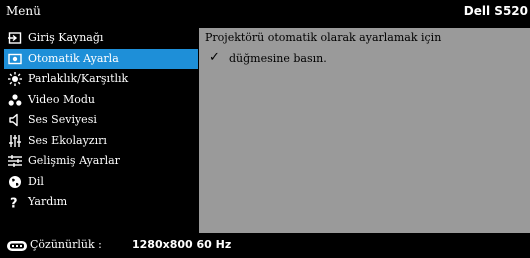 The image size is (530, 258). What do you see at coordinates (17, 246) in the screenshot?
I see `display-resolution-icon` at bounding box center [17, 246].